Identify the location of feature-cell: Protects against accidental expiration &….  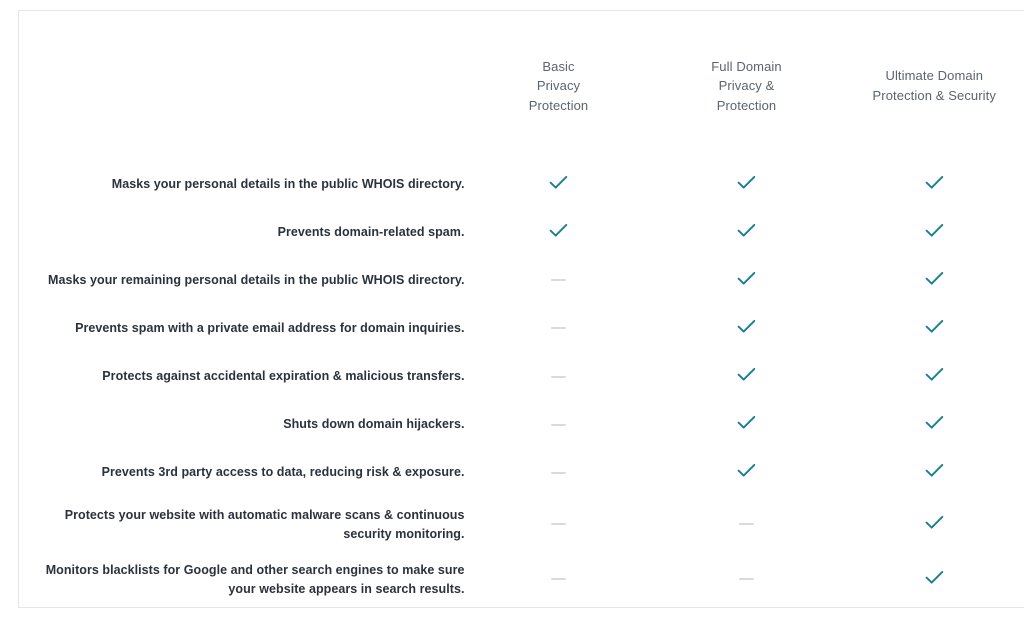
(242, 377).